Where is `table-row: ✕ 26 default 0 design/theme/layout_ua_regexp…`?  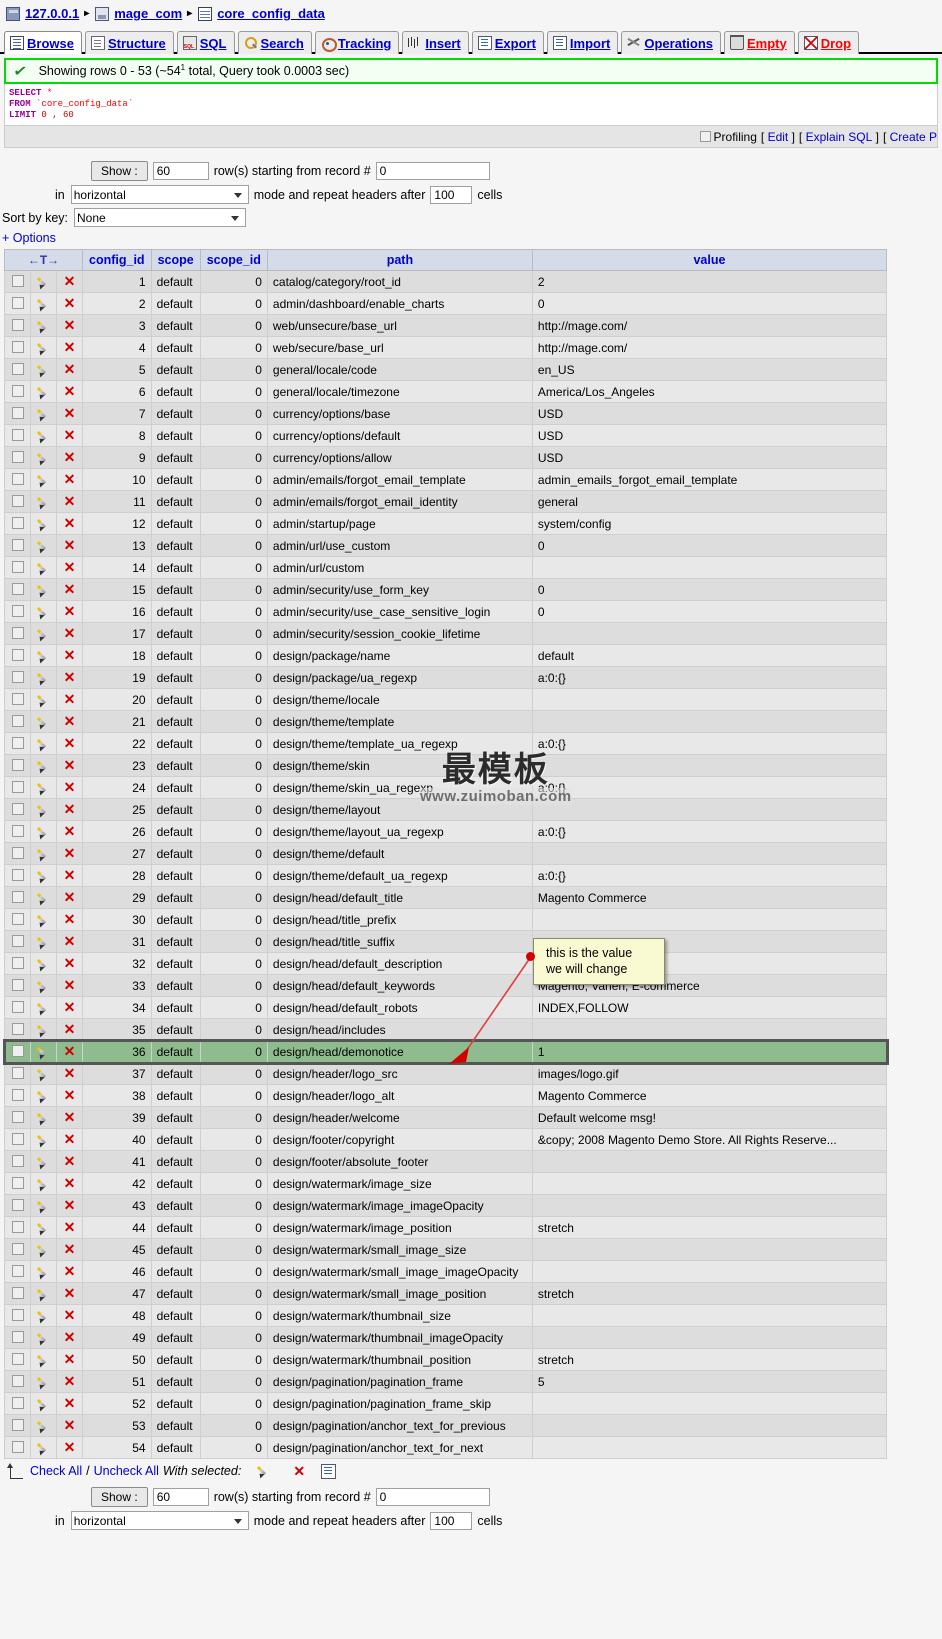 table-row: ✕ 26 default 0 design/theme/layout_ua_regexp… is located at coordinates (446, 831).